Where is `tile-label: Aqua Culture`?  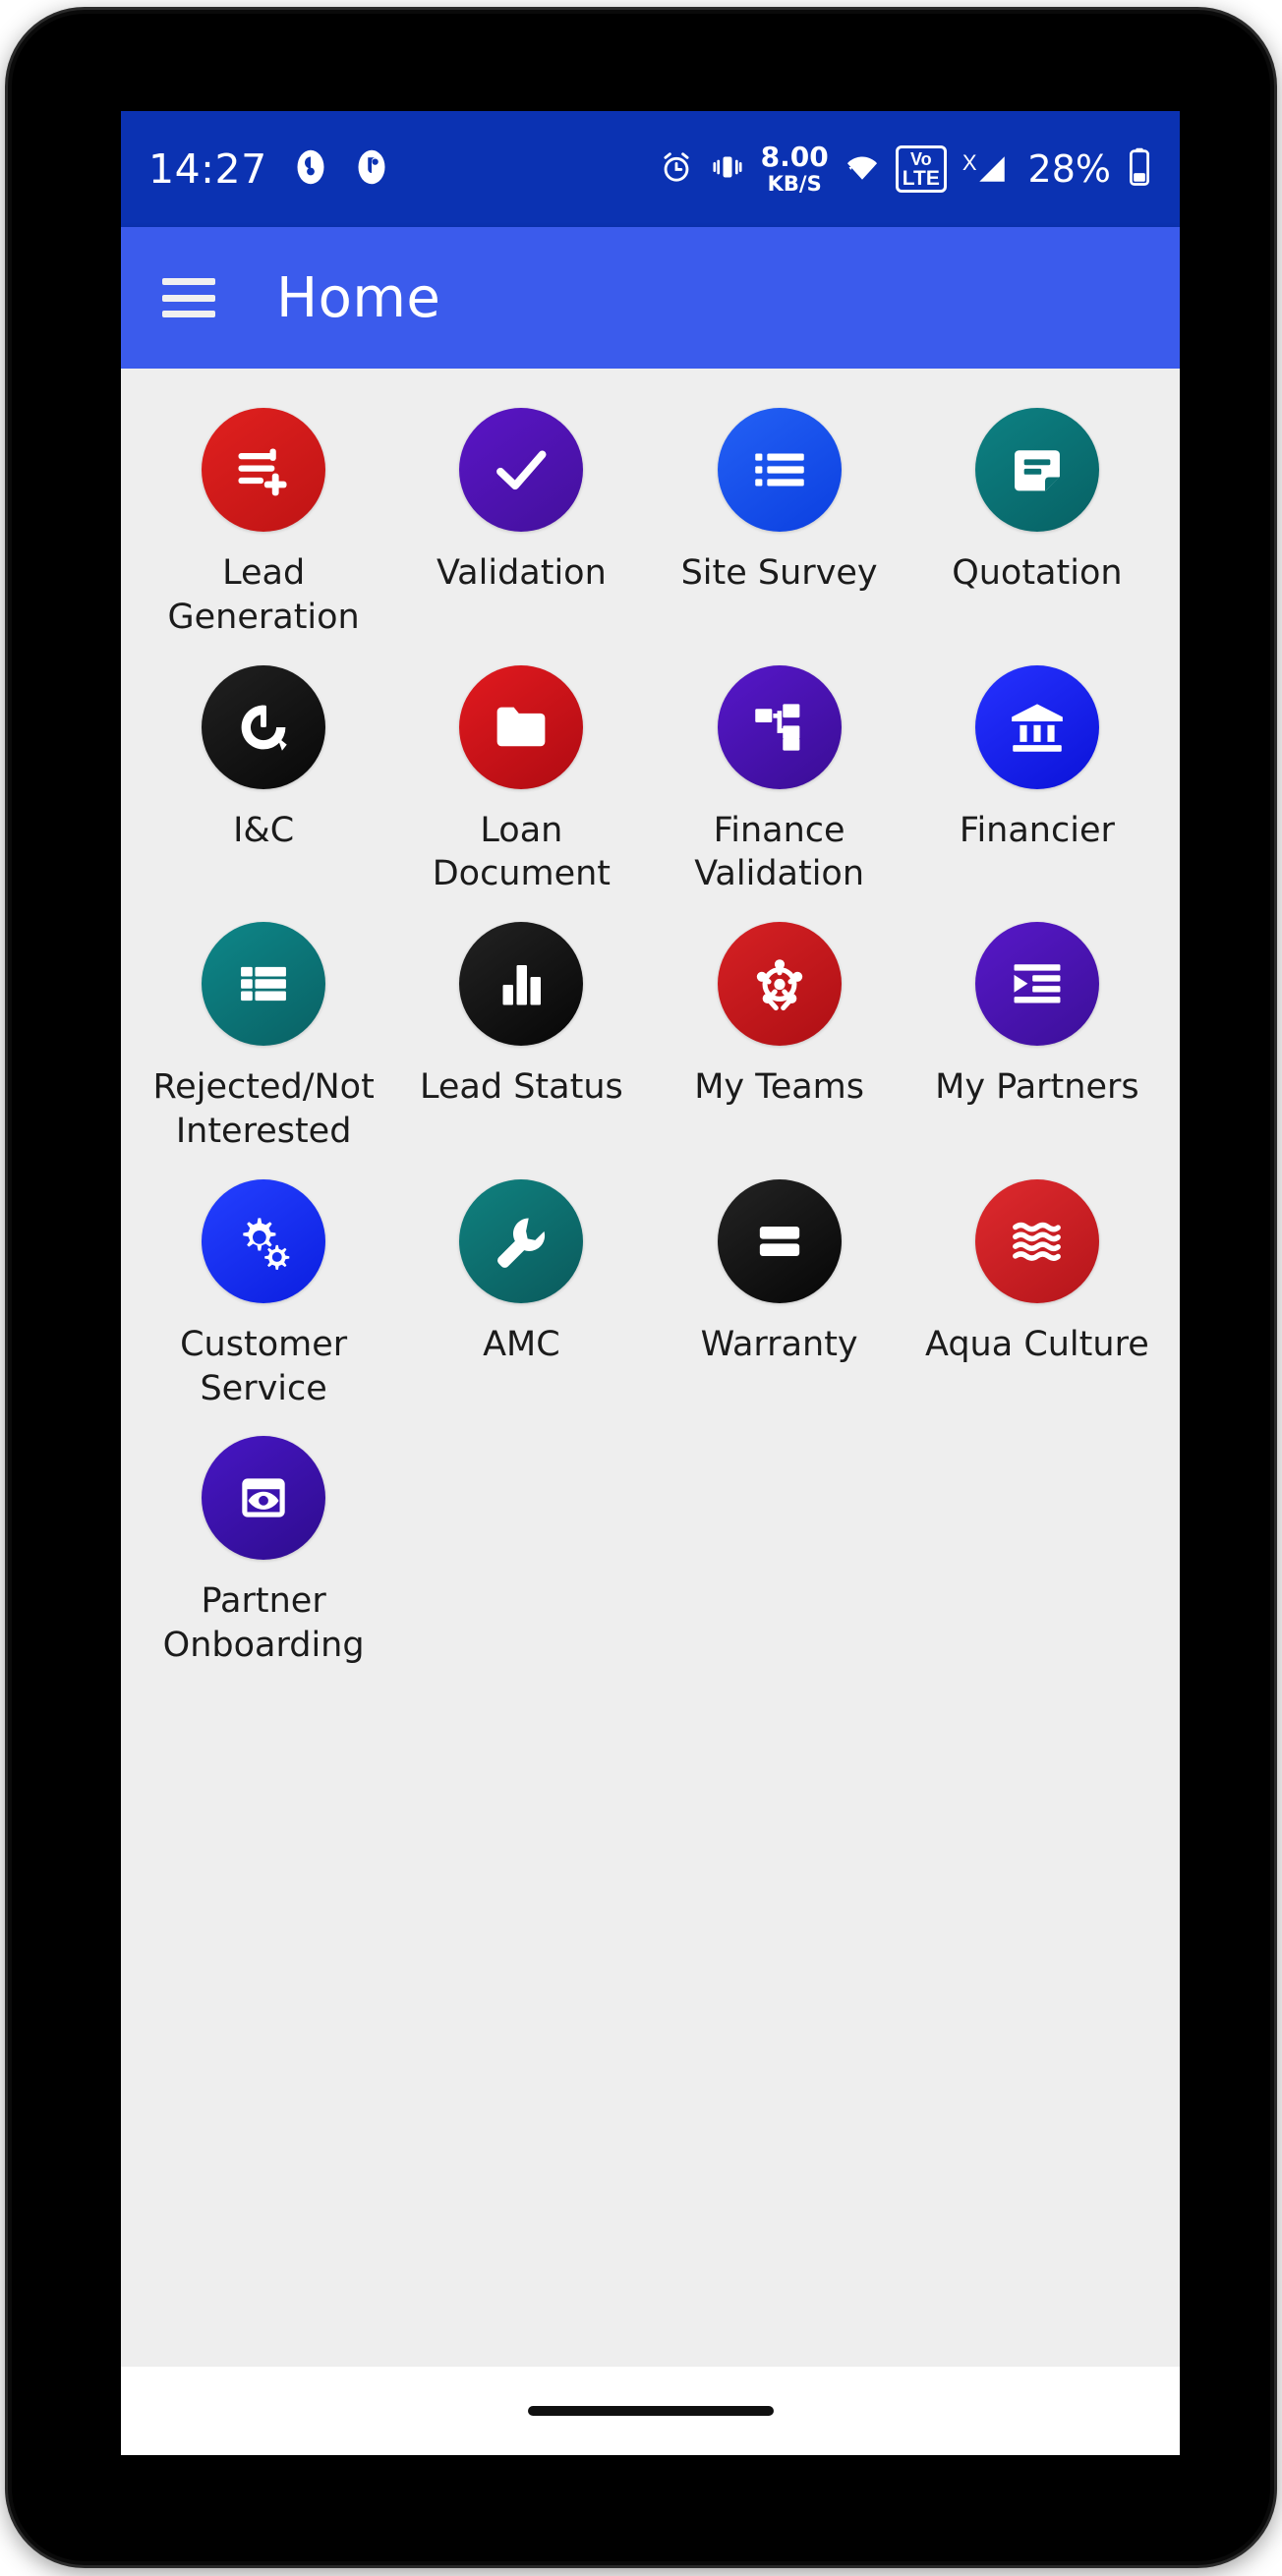 tile-label: Aqua Culture is located at coordinates (1037, 1344).